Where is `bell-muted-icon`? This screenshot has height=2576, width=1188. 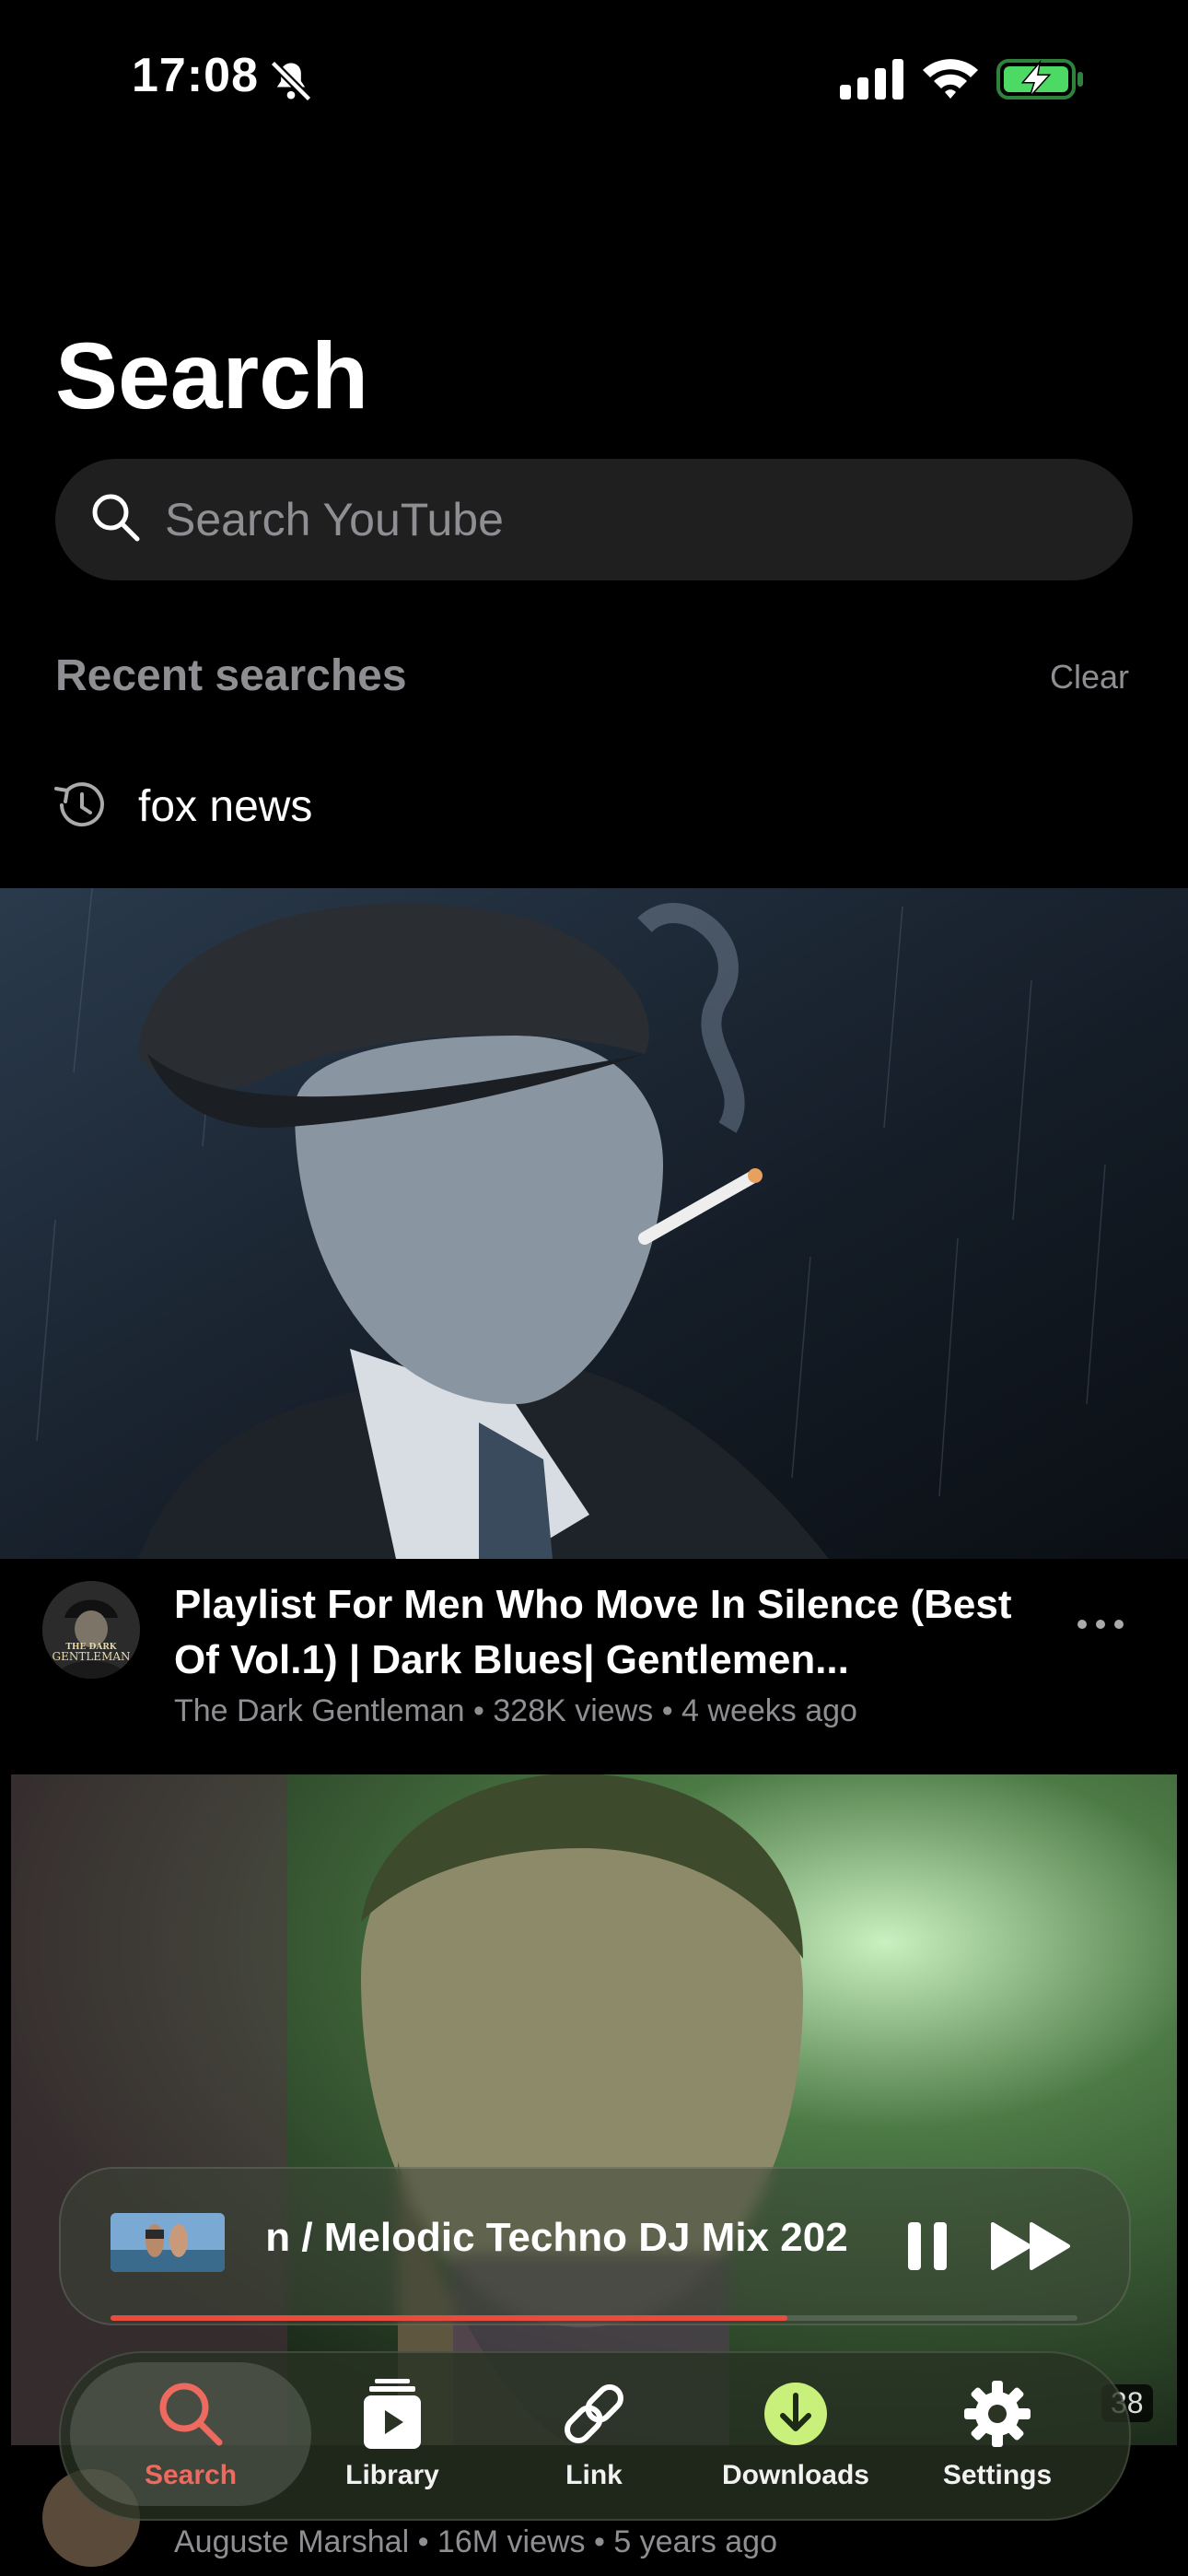
bell-muted-icon is located at coordinates (291, 81).